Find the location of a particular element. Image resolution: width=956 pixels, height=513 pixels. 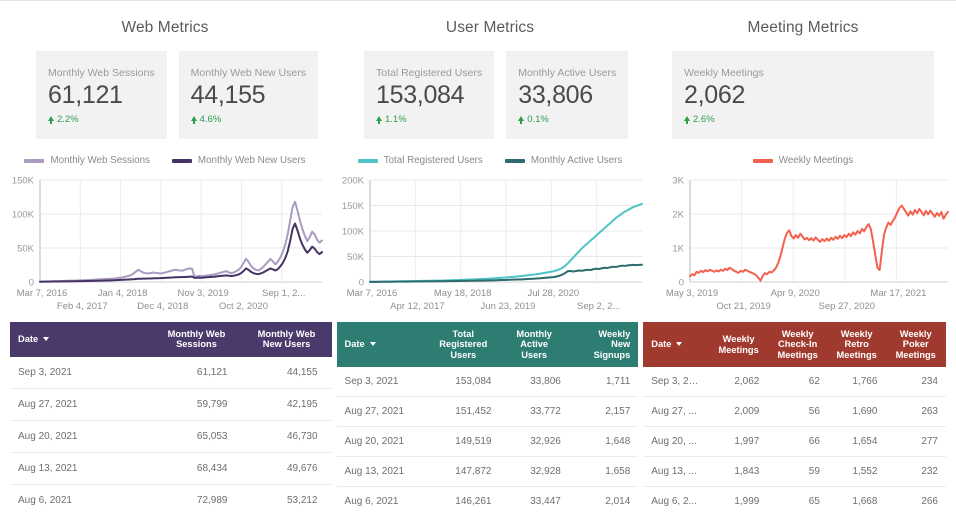

cell-date: Aug 27, 2021 is located at coordinates (382, 412).